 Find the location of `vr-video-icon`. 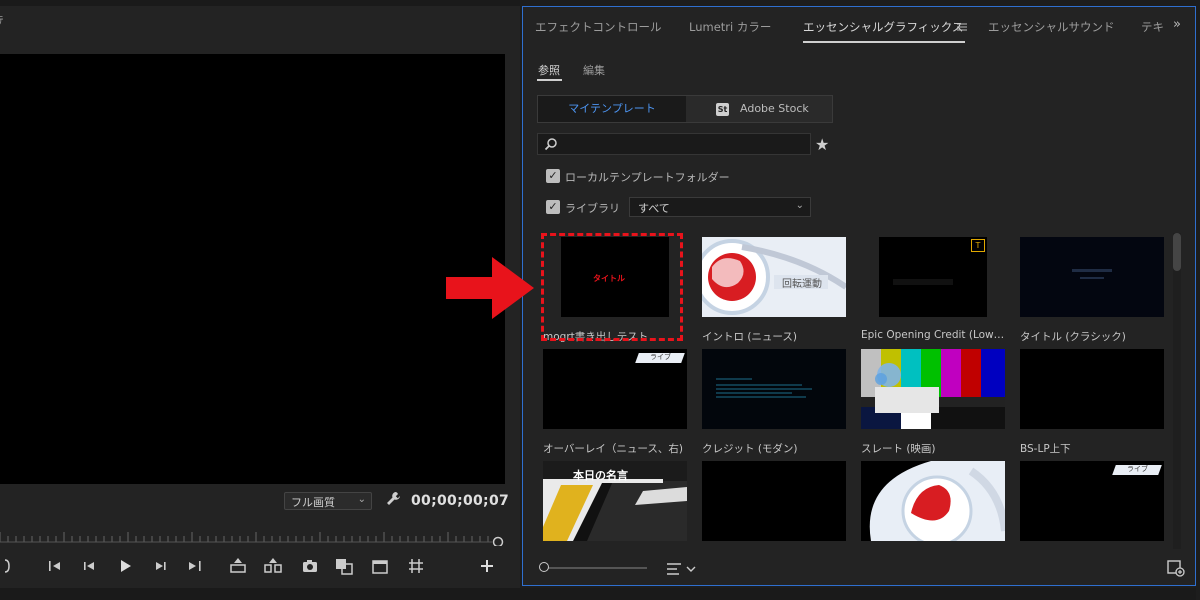

vr-video-icon is located at coordinates (380, 566).